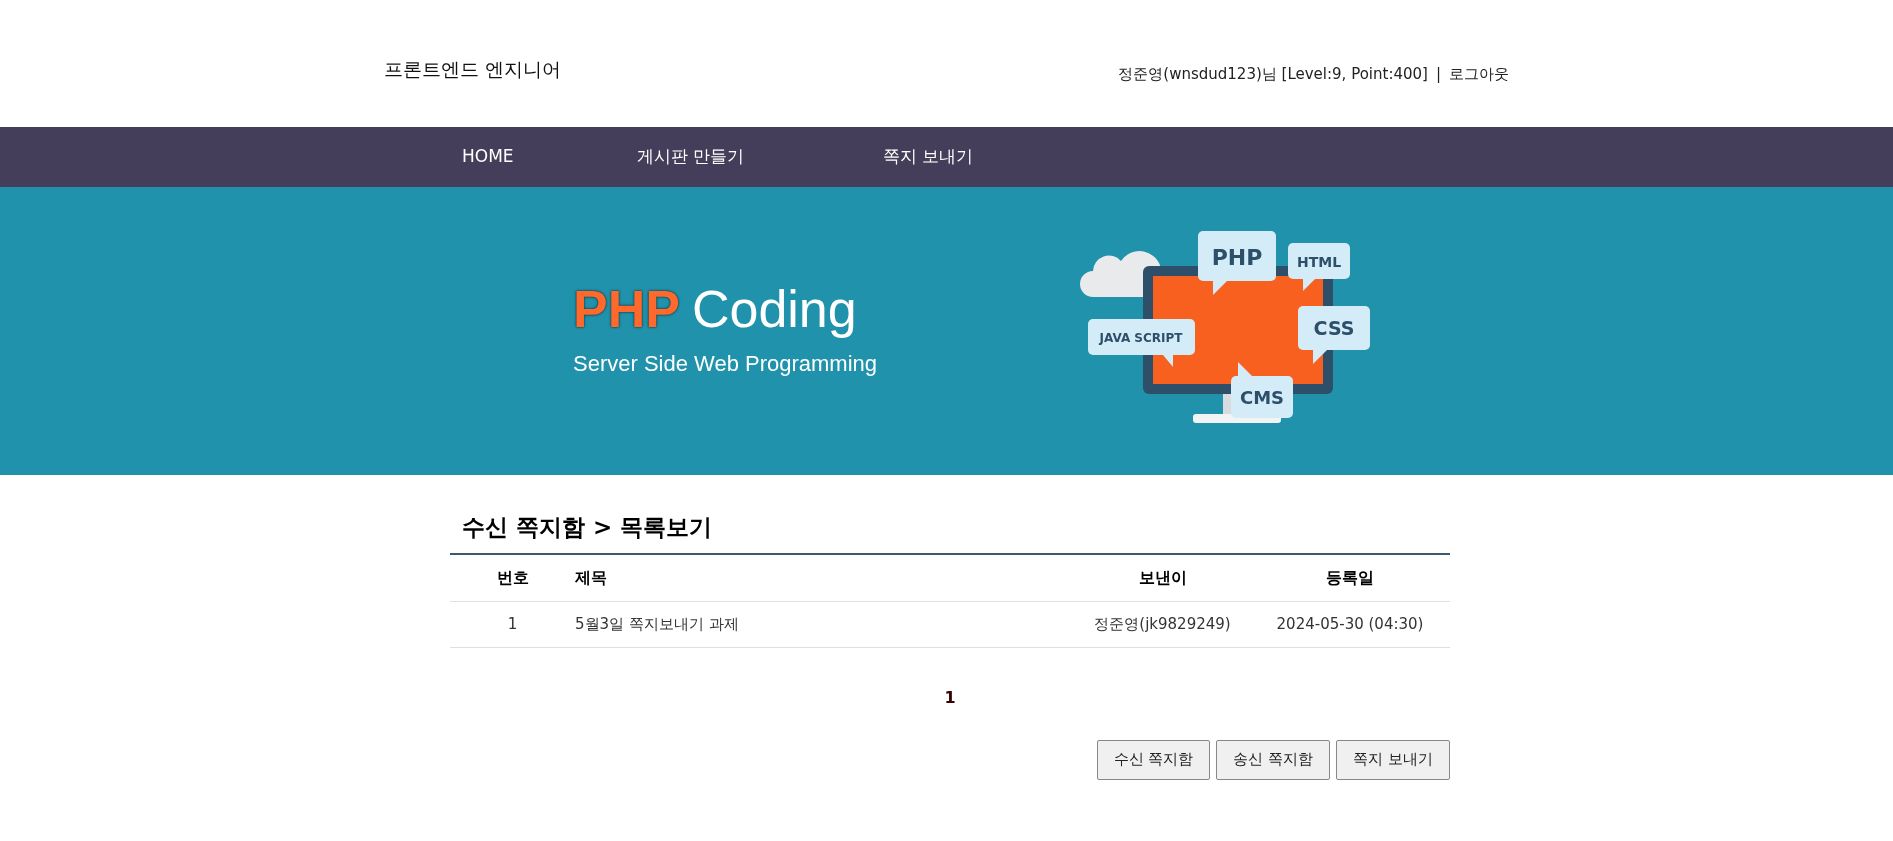  What do you see at coordinates (950, 697) in the screenshot?
I see `page-link: 1` at bounding box center [950, 697].